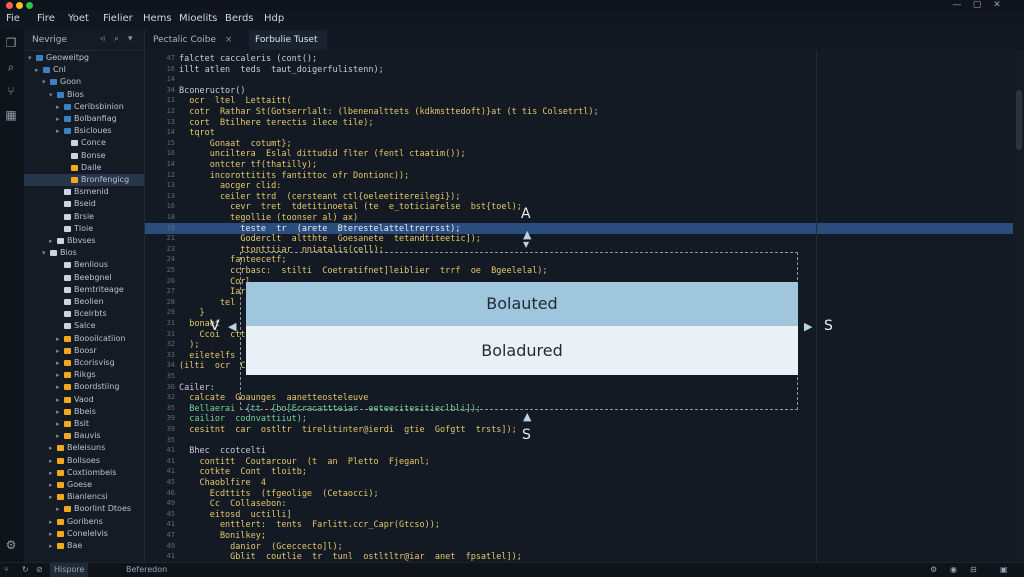 The image size is (1024, 577). I want to click on tree-item: ▸ Vaod, so click(84, 400).